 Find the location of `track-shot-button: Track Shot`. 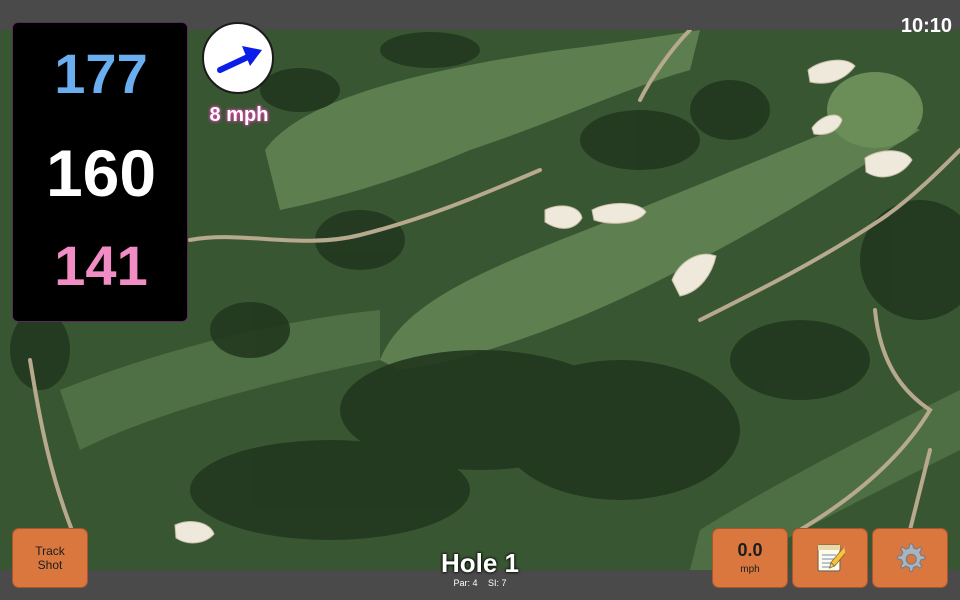

track-shot-button: Track Shot is located at coordinates (50, 558).